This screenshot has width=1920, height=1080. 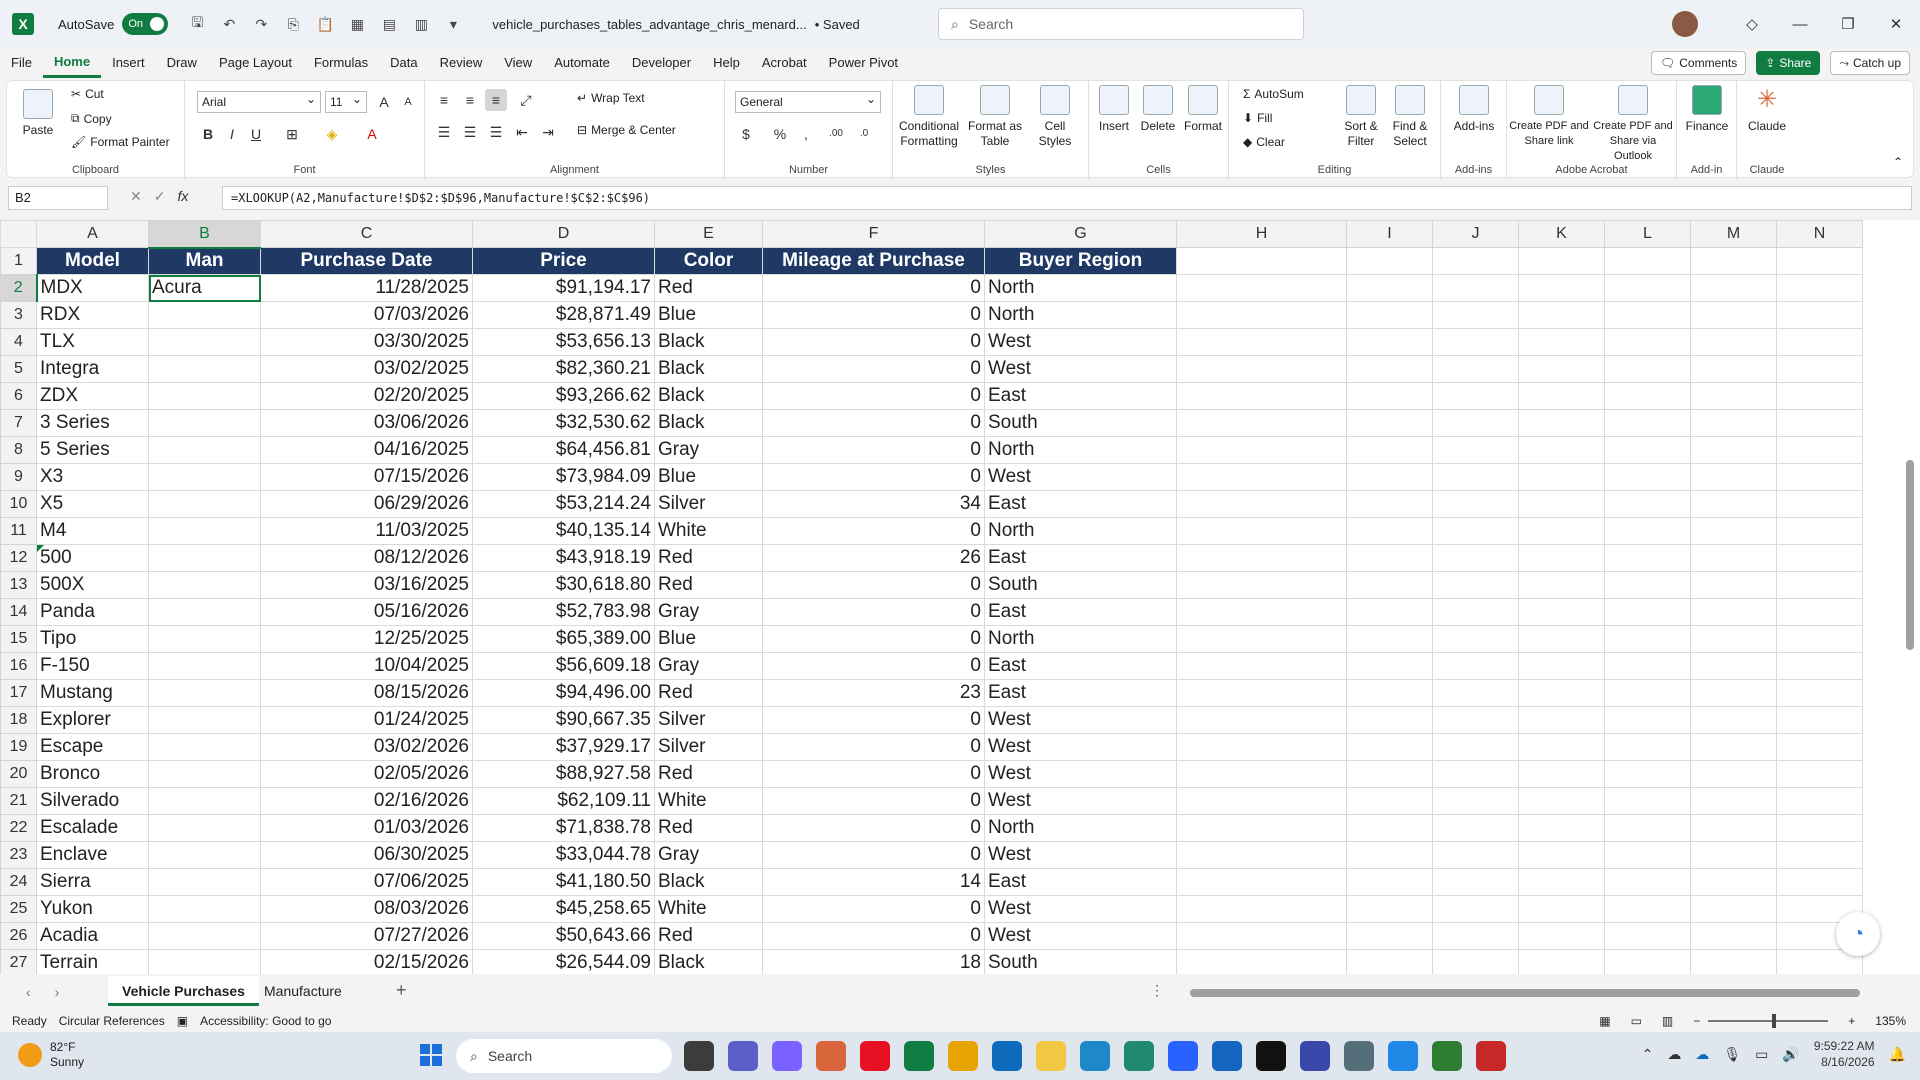 I want to click on data-cell: 11/28/2025, so click(x=366, y=288).